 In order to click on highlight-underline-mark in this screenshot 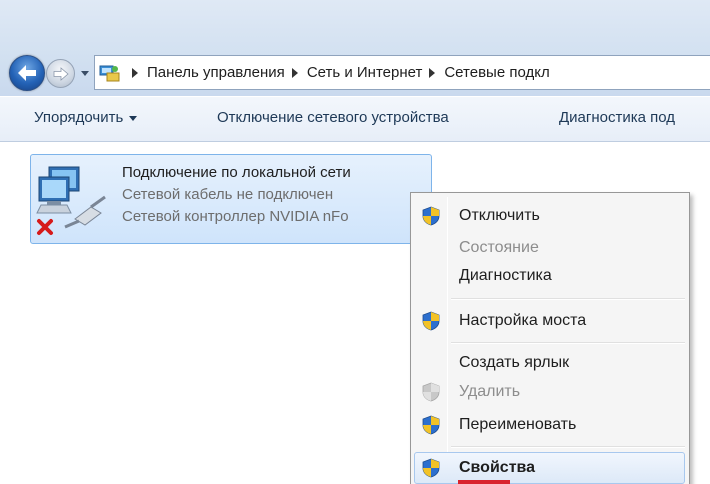, I will do `click(484, 482)`.